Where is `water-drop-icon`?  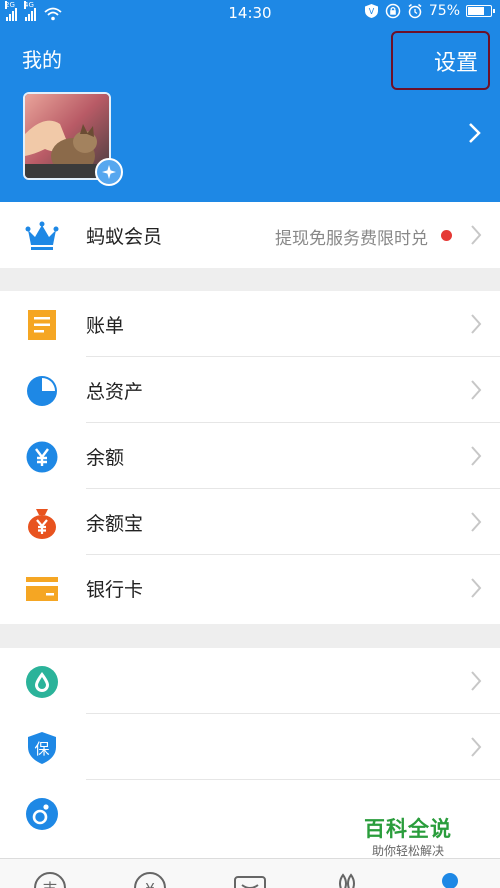
water-drop-icon is located at coordinates (42, 682).